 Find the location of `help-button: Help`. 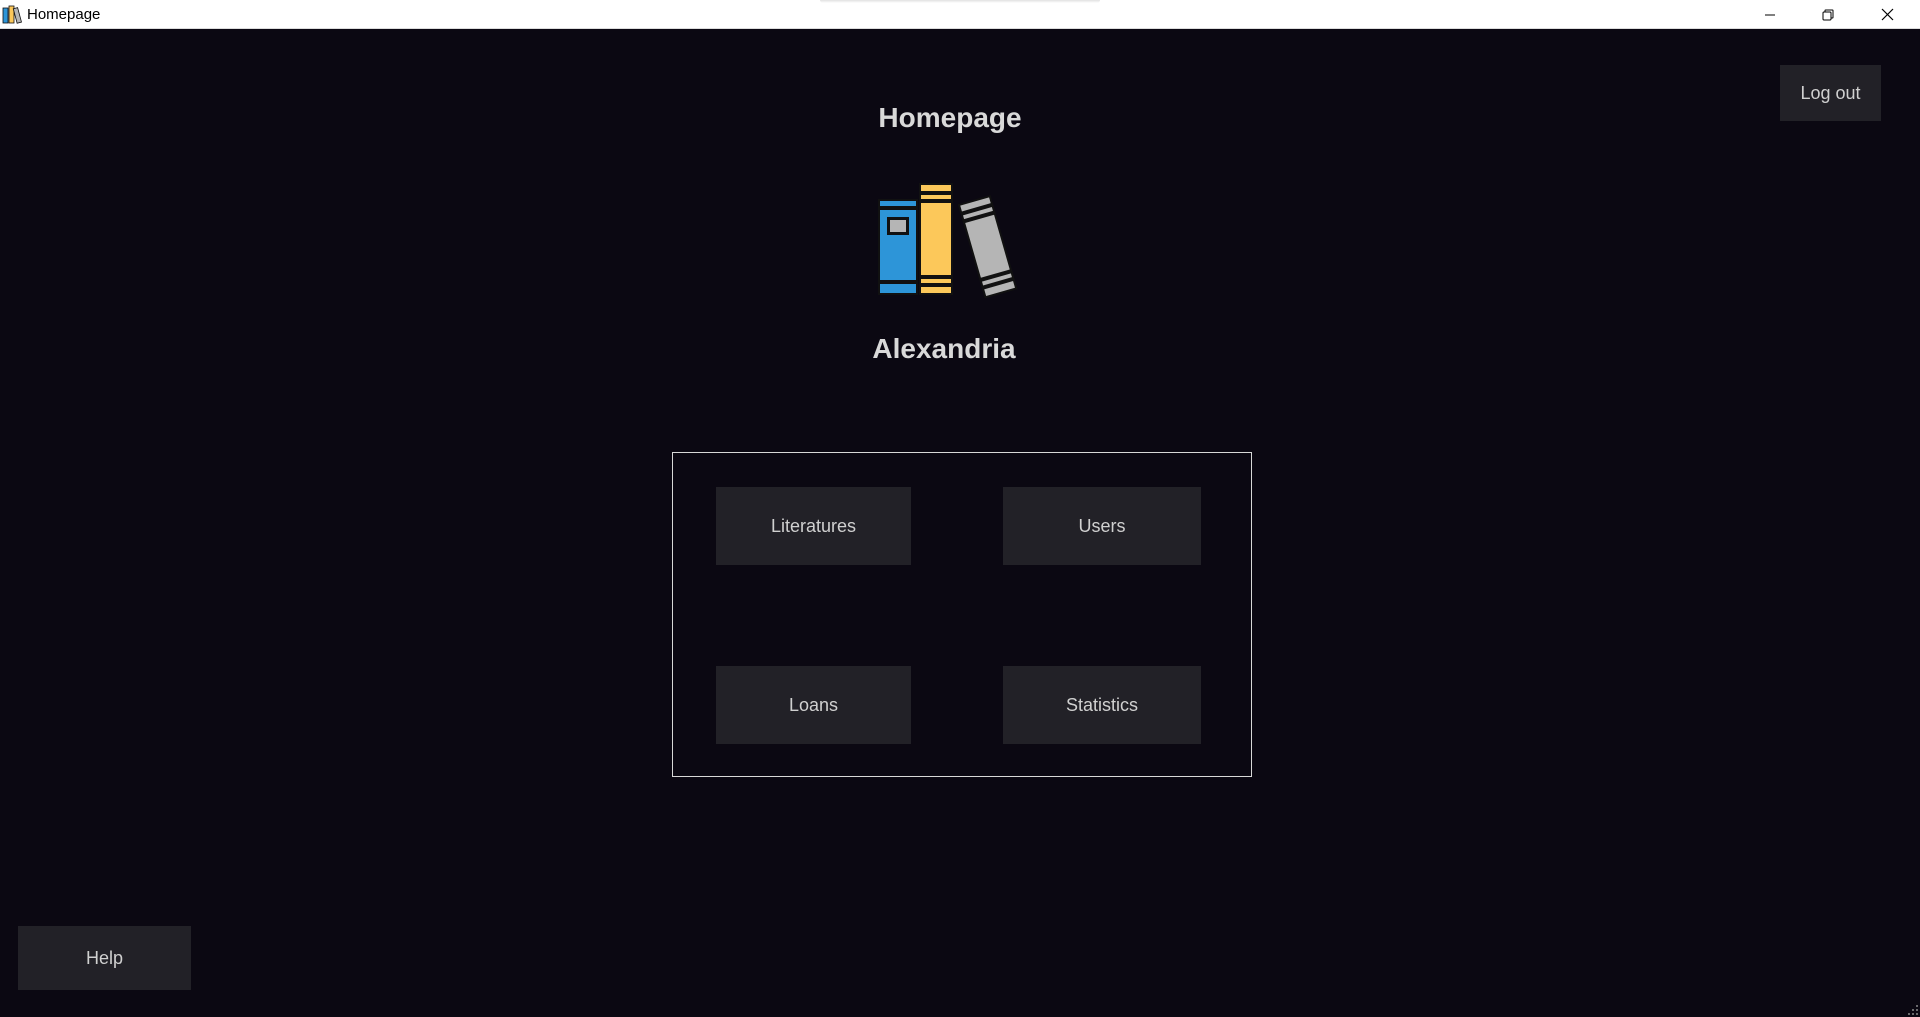

help-button: Help is located at coordinates (104, 958).